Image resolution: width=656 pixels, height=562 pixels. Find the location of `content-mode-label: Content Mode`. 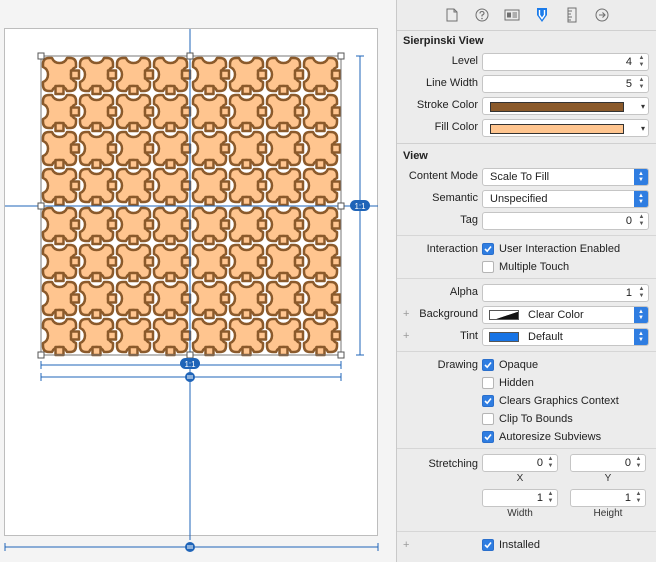

content-mode-label: Content Mode is located at coordinates (443, 176).